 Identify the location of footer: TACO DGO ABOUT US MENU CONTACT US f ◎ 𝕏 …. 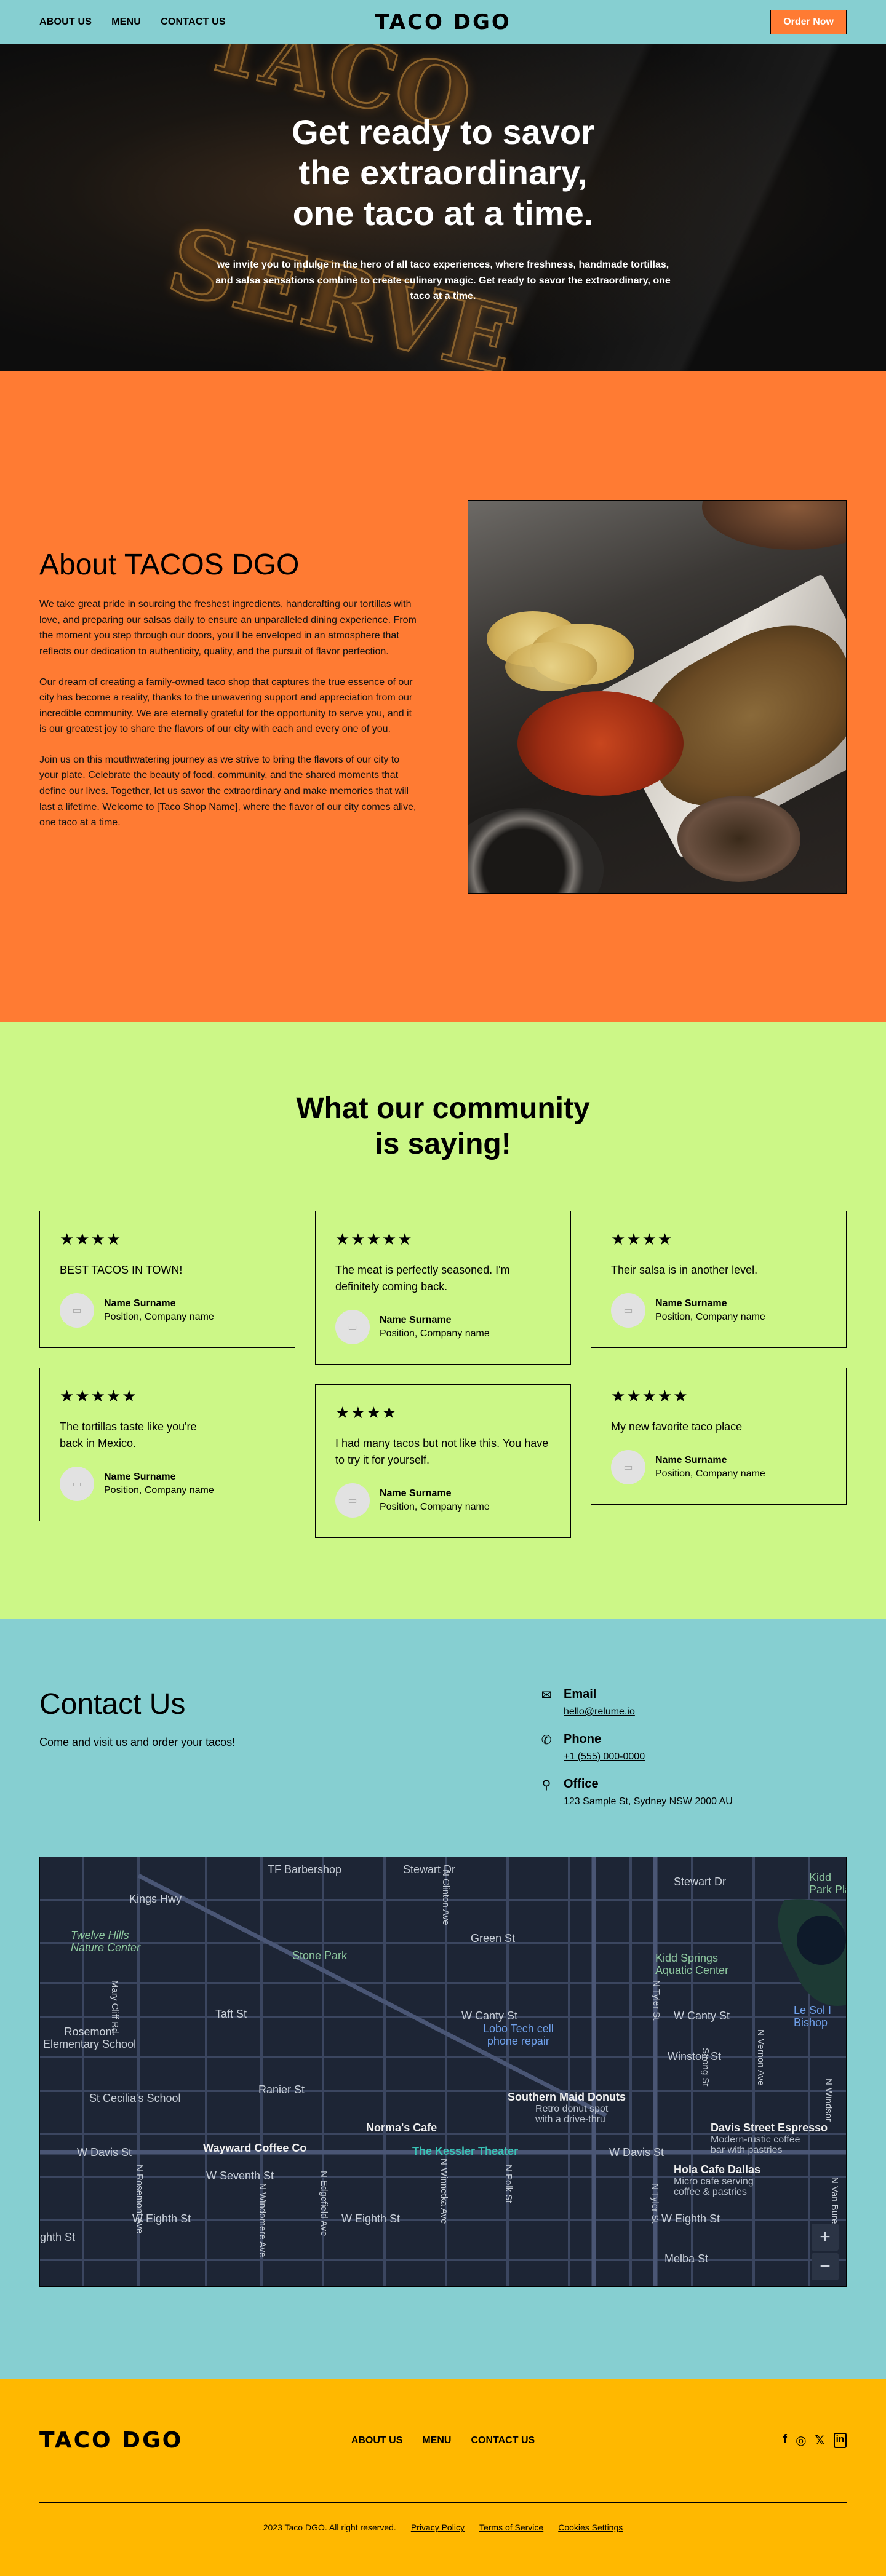
(443, 2477).